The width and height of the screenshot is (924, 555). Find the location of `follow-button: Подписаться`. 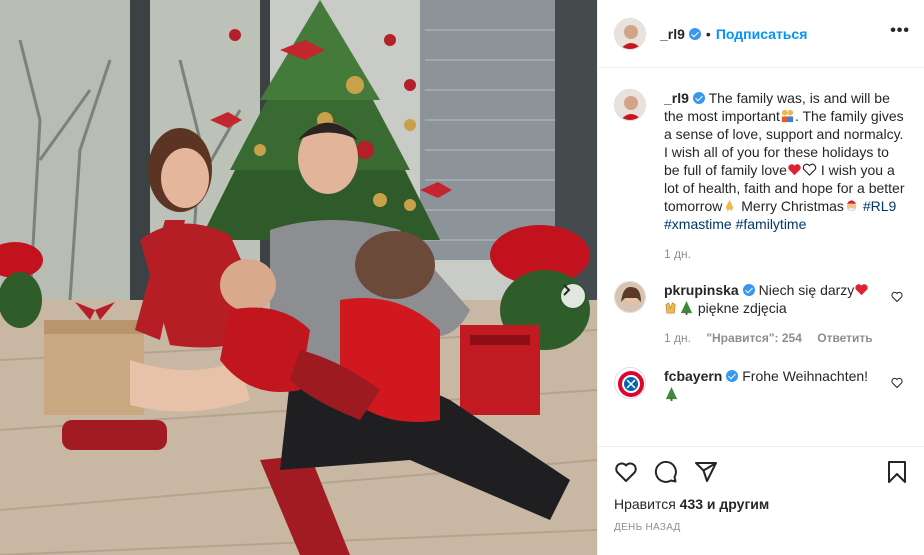

follow-button: Подписаться is located at coordinates (762, 34).